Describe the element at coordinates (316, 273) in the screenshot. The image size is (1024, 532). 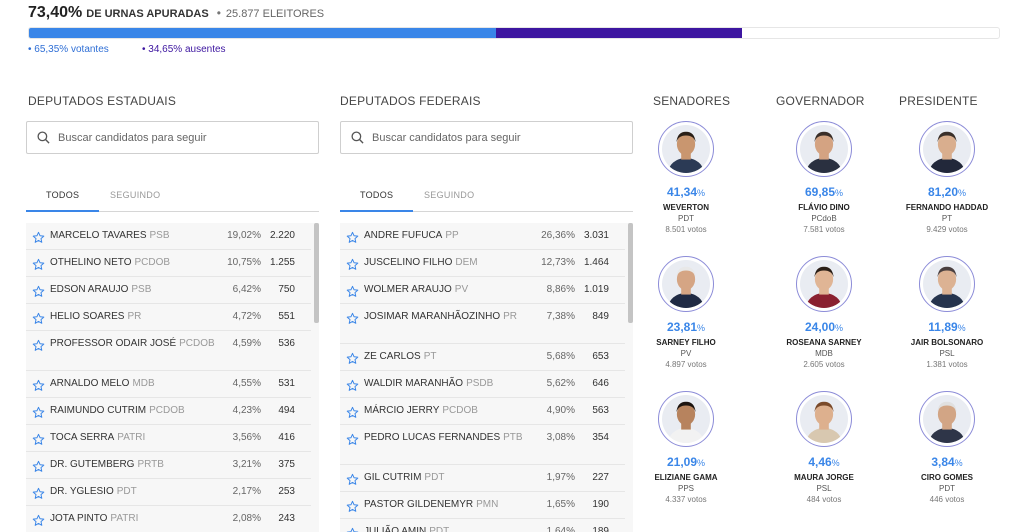
I see `scrollbar-estaduais` at that location.